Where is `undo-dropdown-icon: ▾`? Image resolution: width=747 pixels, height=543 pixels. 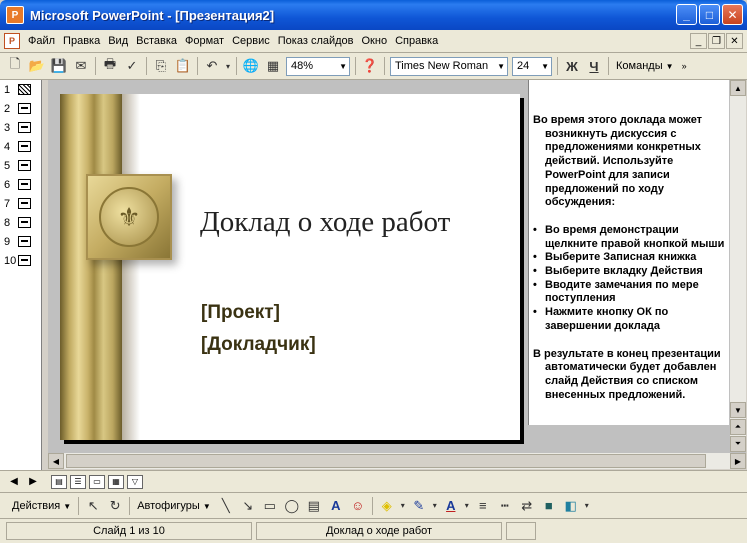
undo-dropdown-icon: ▾ is located at coordinates (228, 66).